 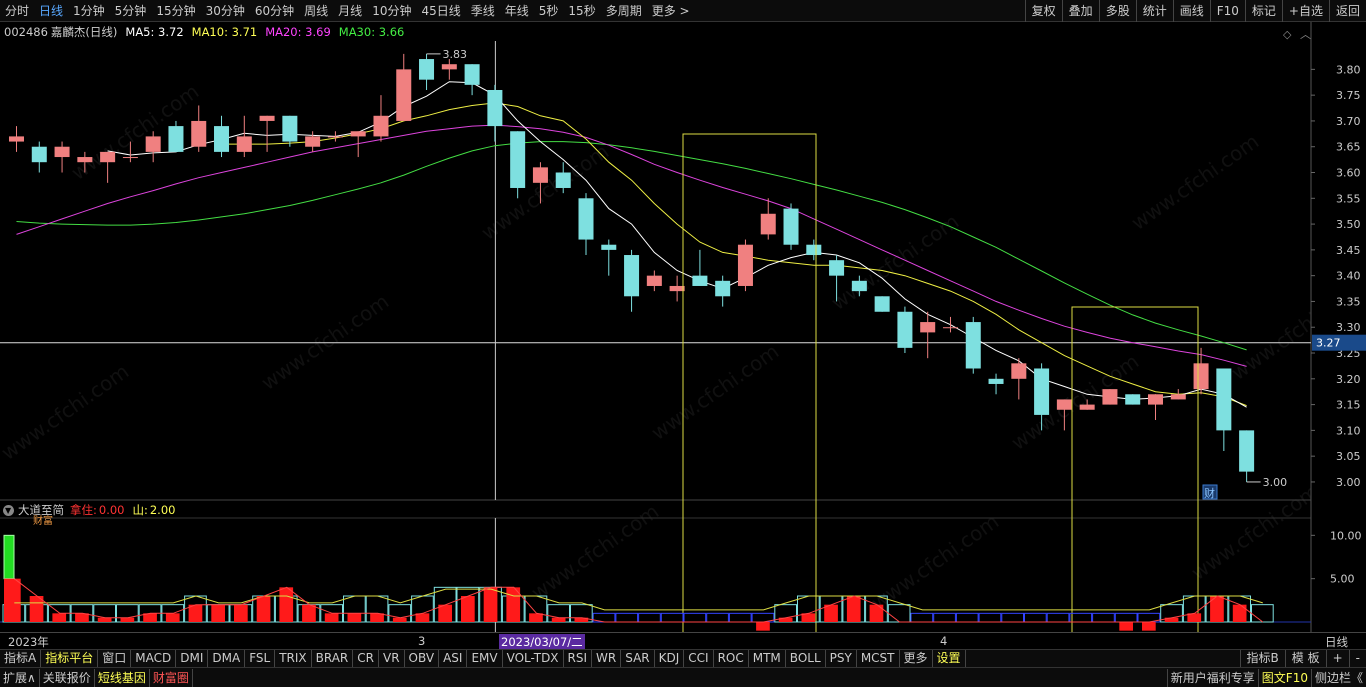 I want to click on indicator-tab: WR, so click(x=607, y=658).